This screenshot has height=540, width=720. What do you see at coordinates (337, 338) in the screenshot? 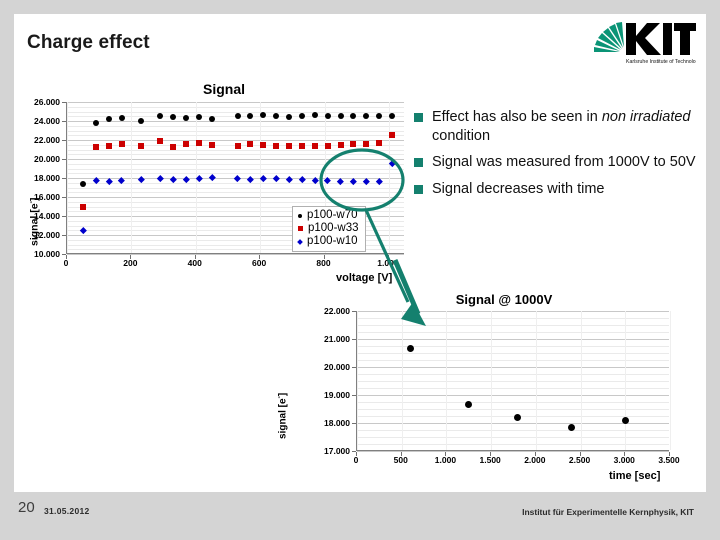
I see `y-tick-label: 21.000` at bounding box center [337, 338].